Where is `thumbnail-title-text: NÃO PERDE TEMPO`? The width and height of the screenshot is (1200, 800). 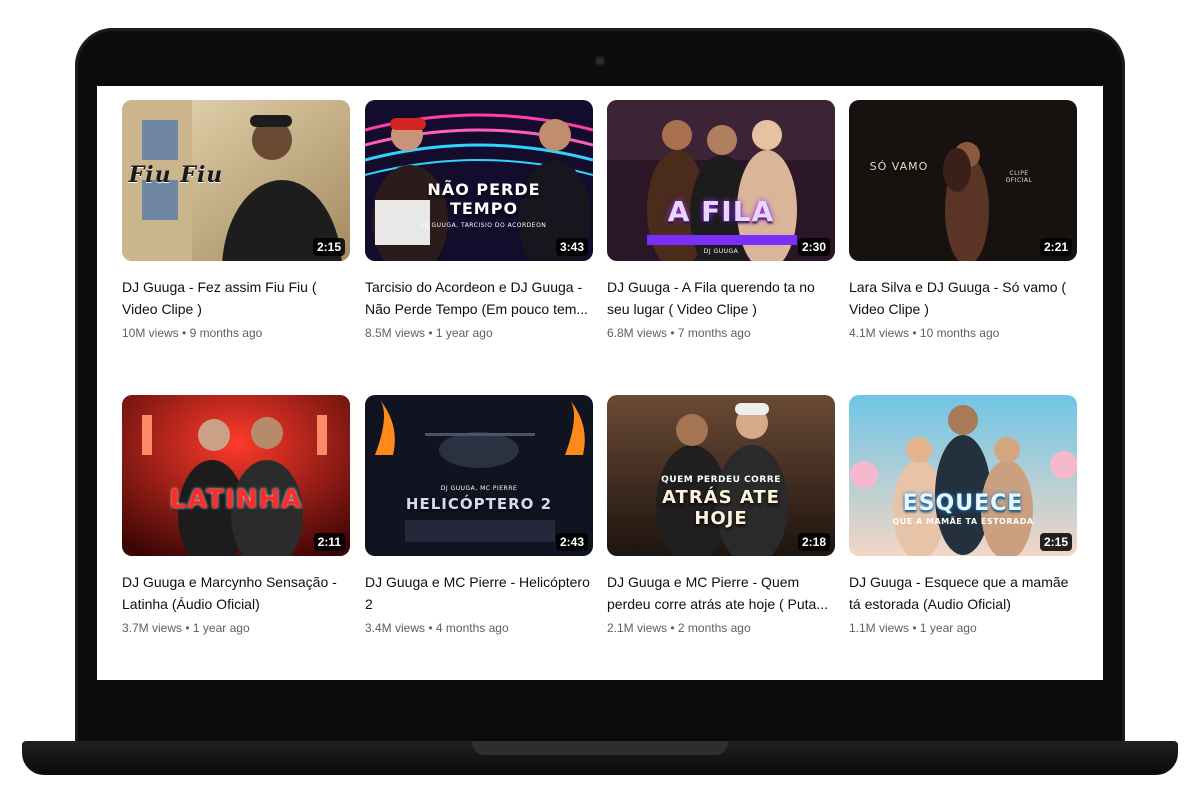
thumbnail-title-text: NÃO PERDE TEMPO is located at coordinates (484, 199).